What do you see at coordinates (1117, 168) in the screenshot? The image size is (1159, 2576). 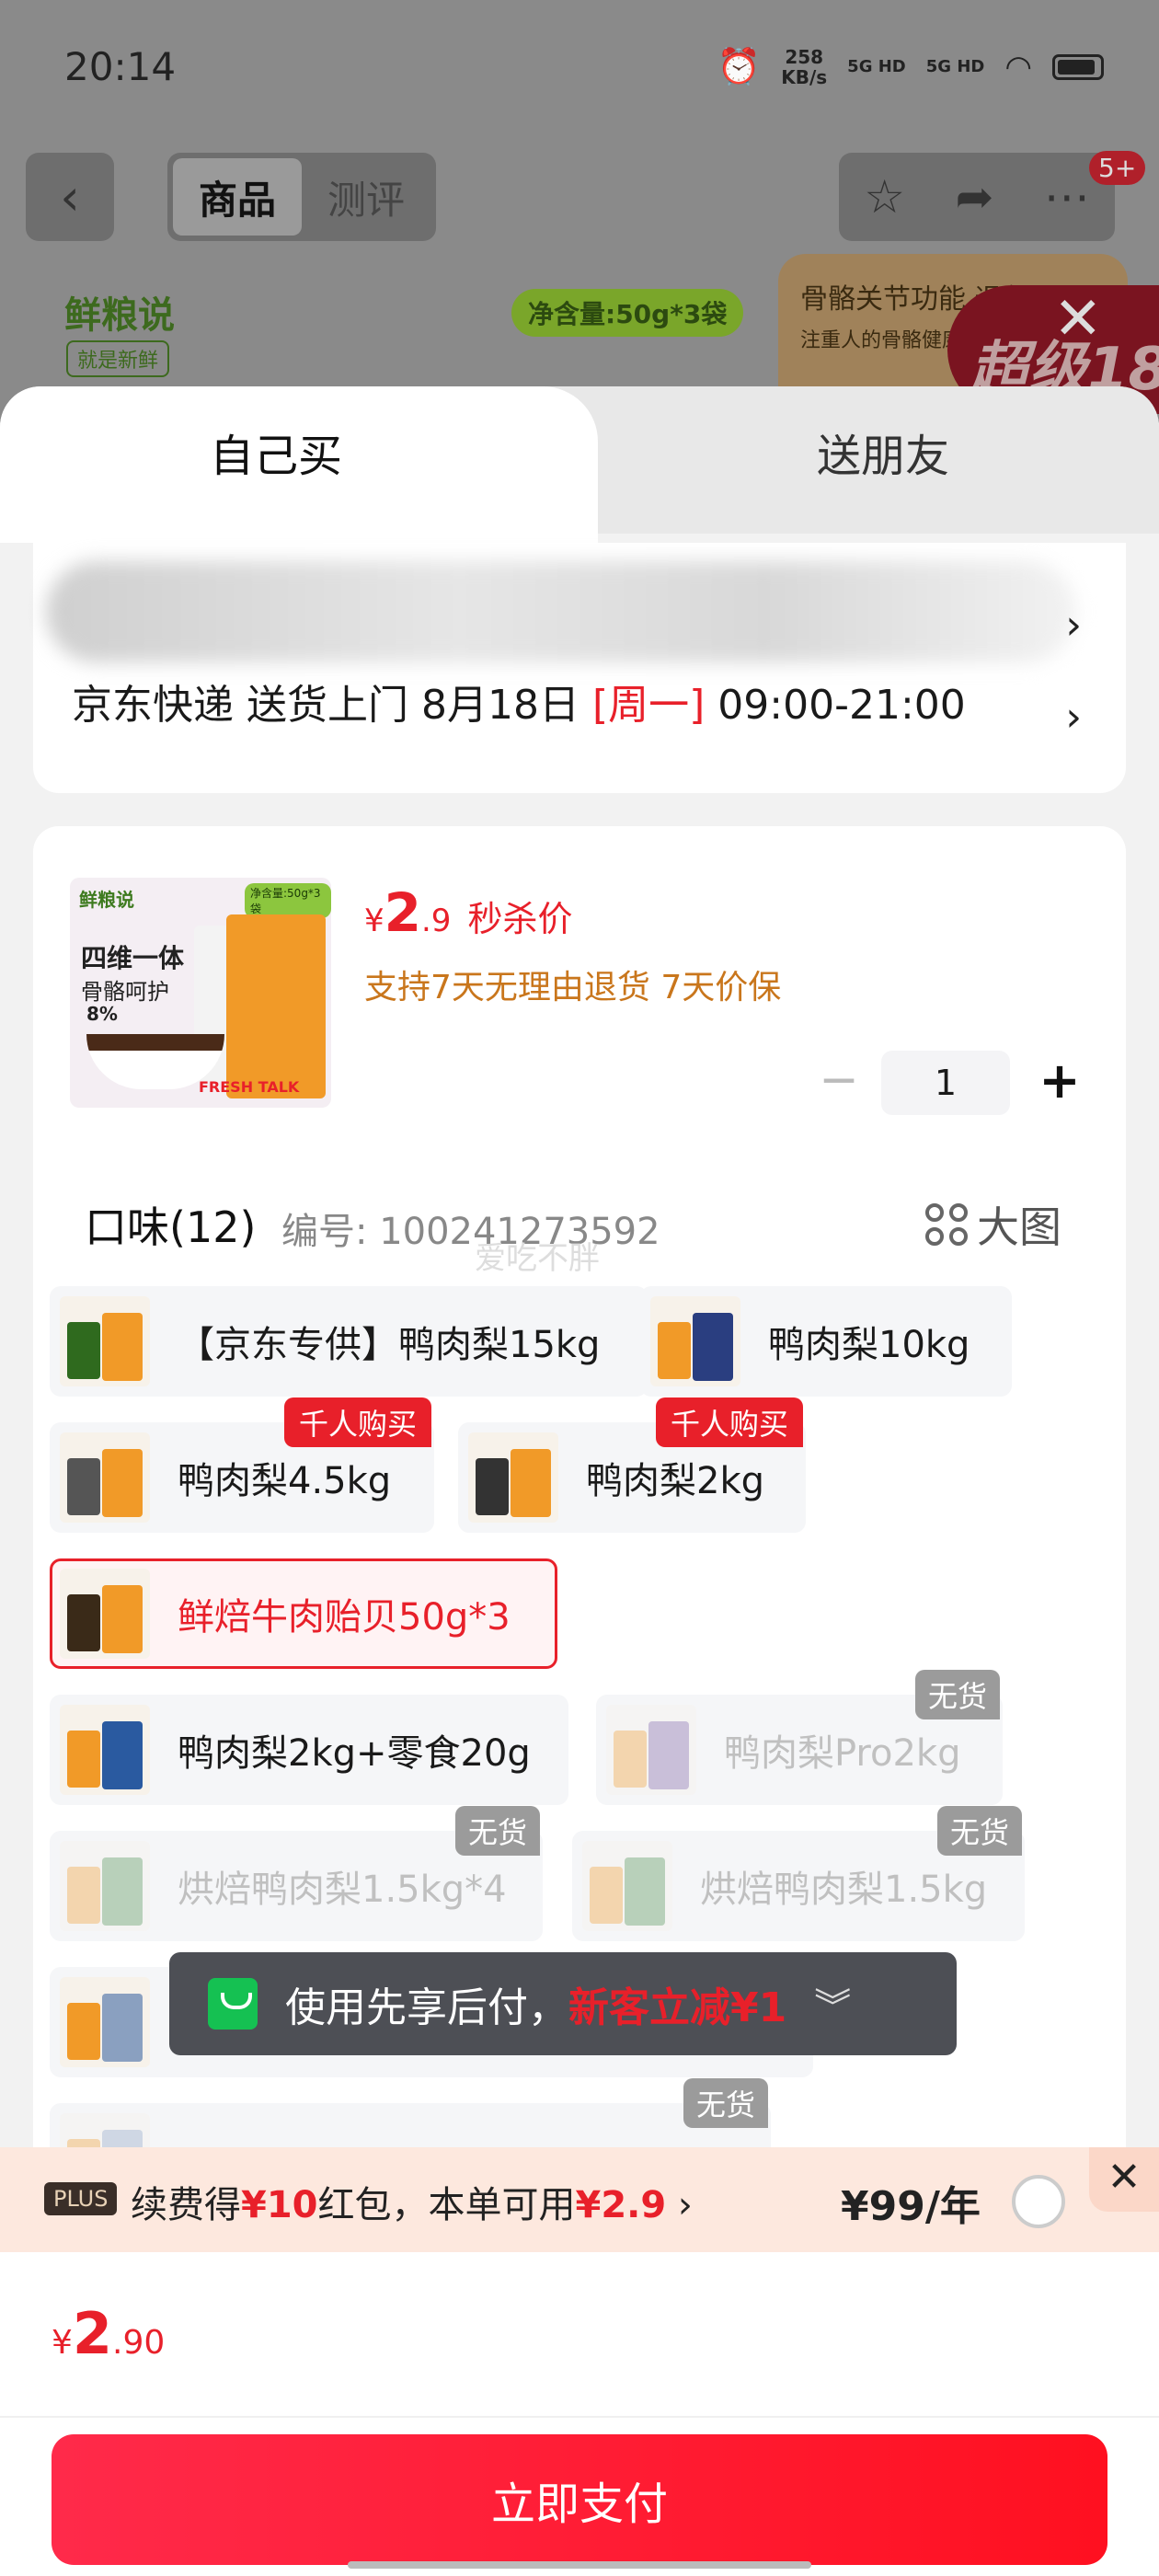 I see `message-badge: 5+` at bounding box center [1117, 168].